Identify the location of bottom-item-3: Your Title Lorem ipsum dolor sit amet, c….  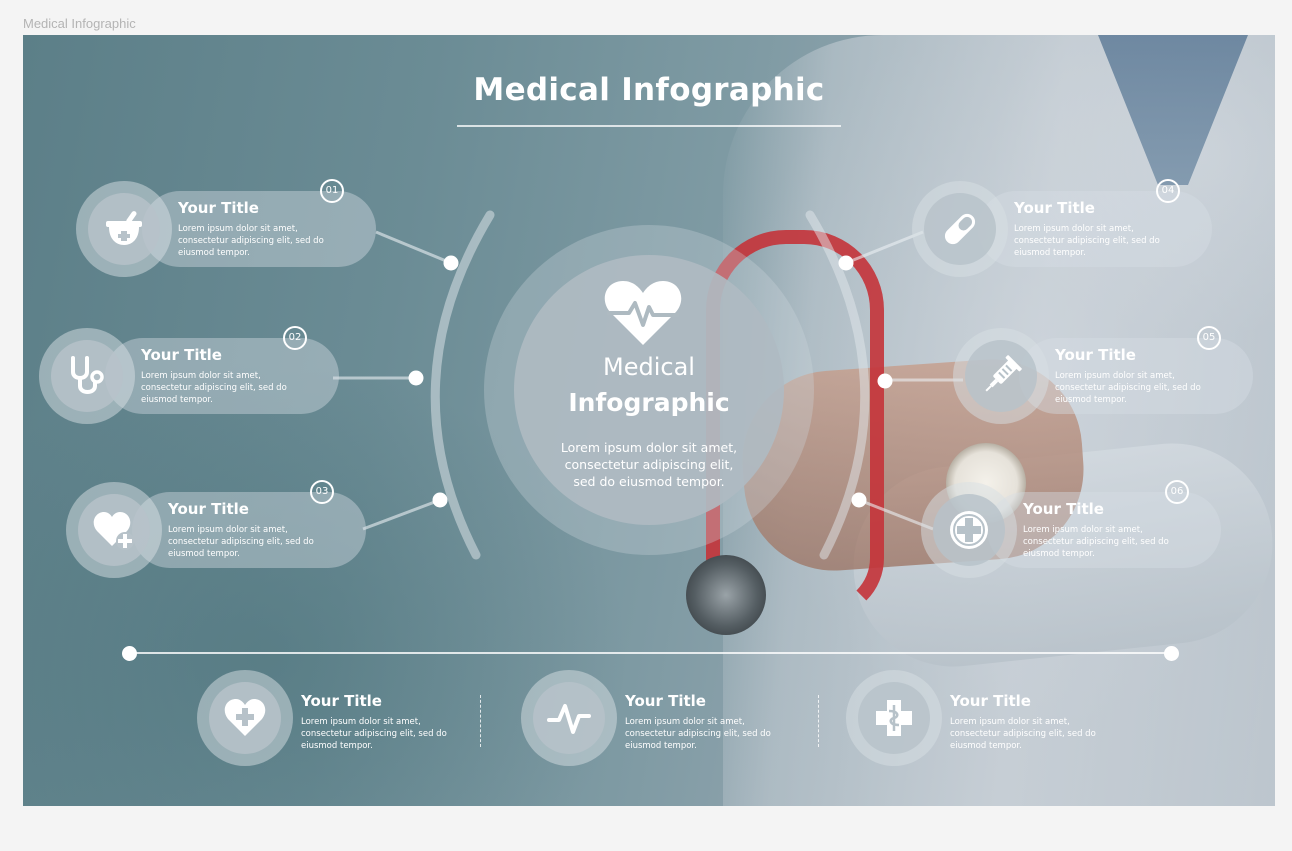
(991, 718).